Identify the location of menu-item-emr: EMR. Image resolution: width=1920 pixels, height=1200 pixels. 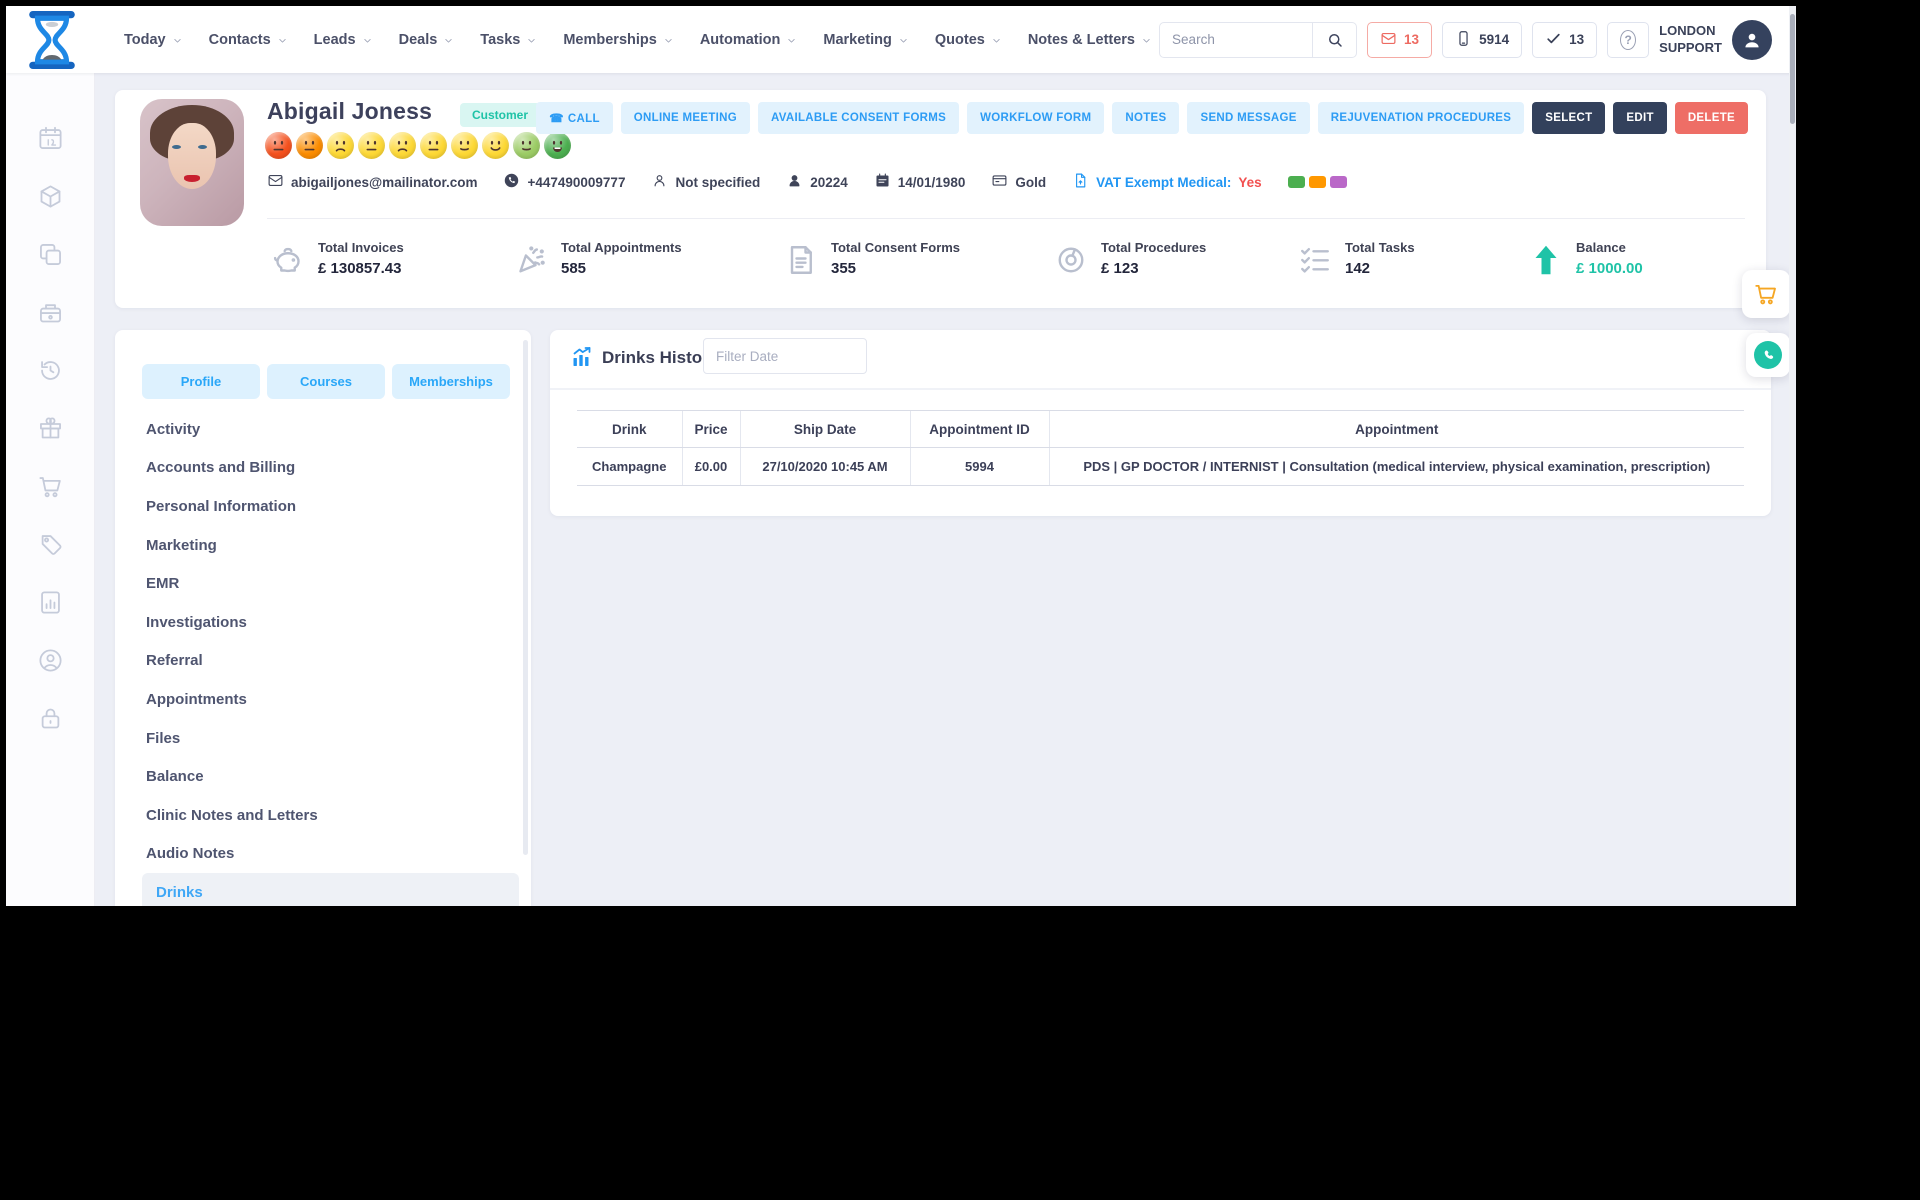
(323, 583).